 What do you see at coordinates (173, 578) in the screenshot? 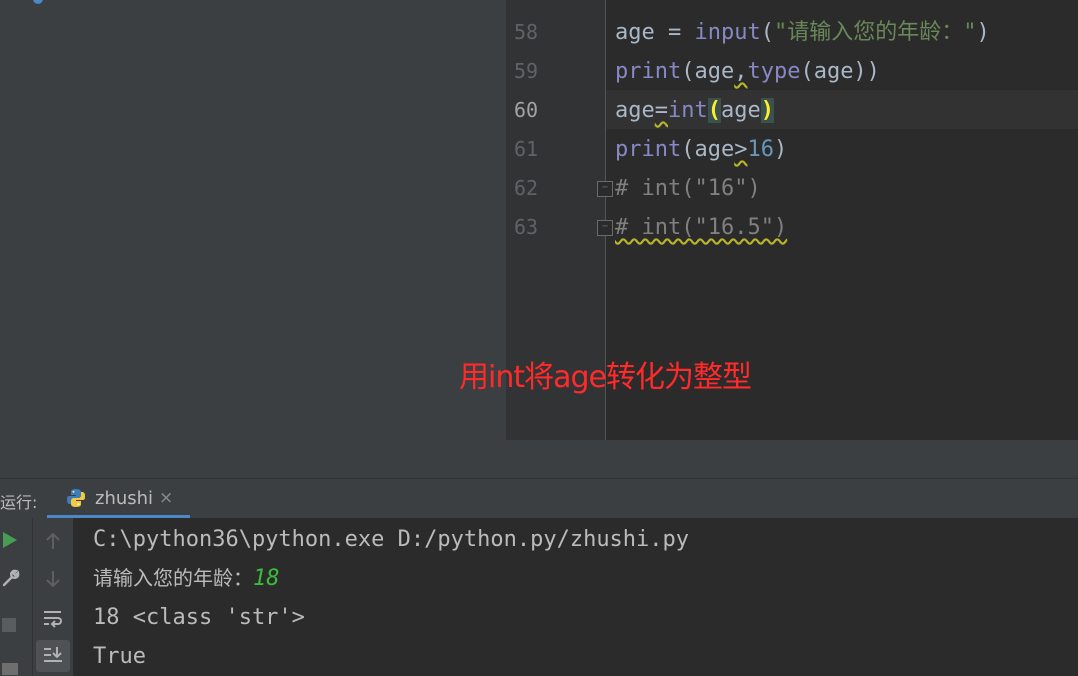
I see `console-prompt: 请输入您的年龄：` at bounding box center [173, 578].